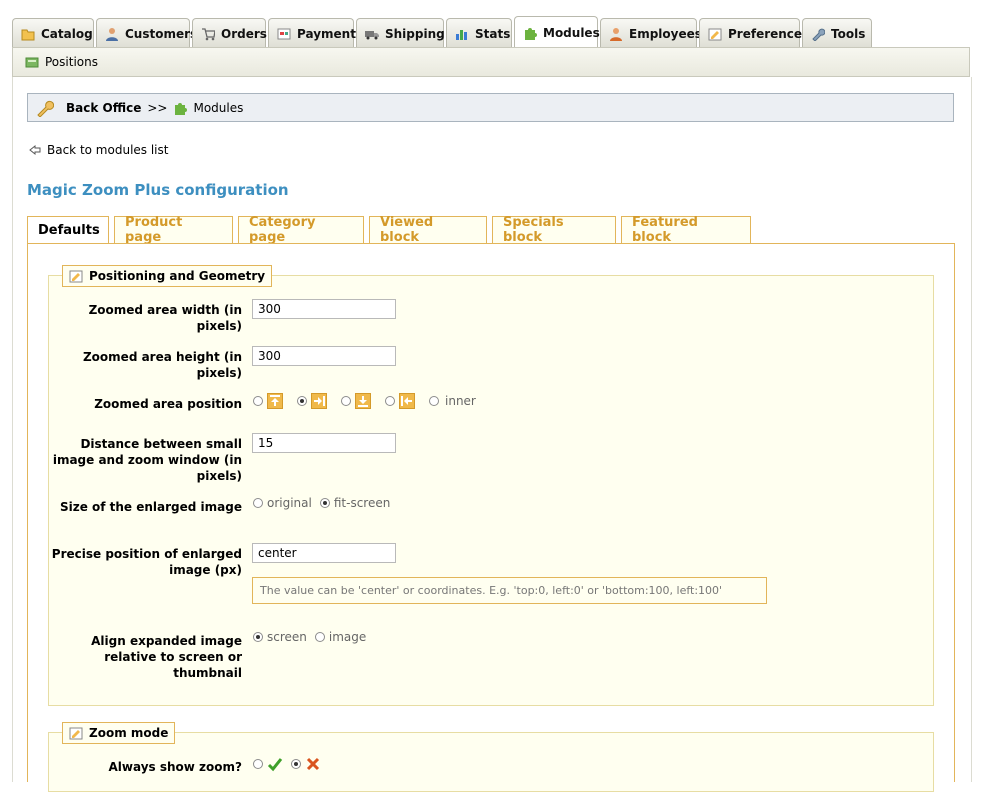 The image size is (988, 792). What do you see at coordinates (146, 562) in the screenshot?
I see `precise-position-label: Precise position of enlarged image (px)` at bounding box center [146, 562].